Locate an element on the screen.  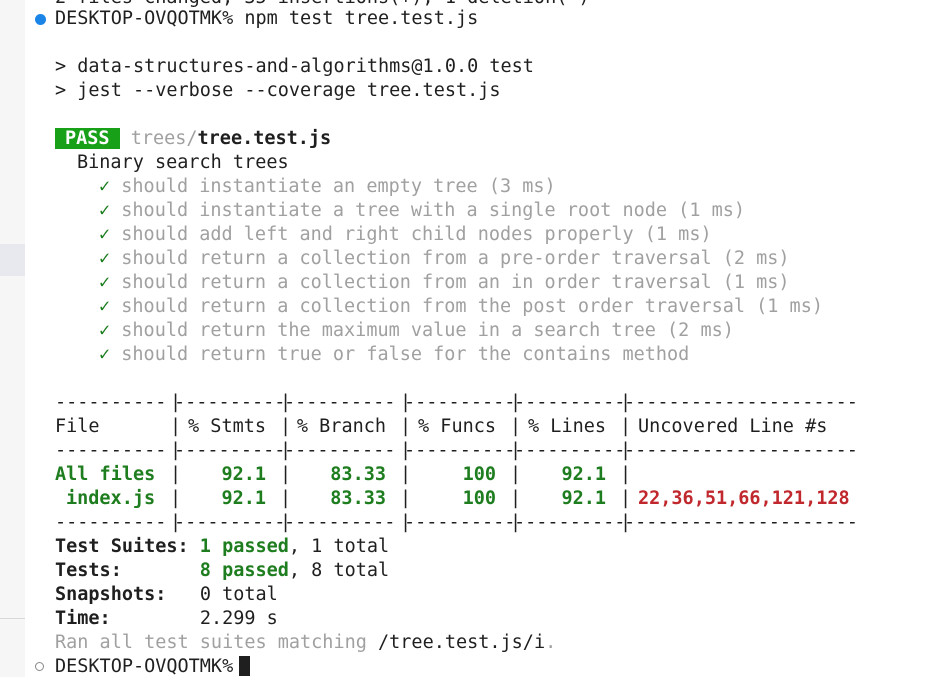
test-path-file: tree.test.js is located at coordinates (264, 138).